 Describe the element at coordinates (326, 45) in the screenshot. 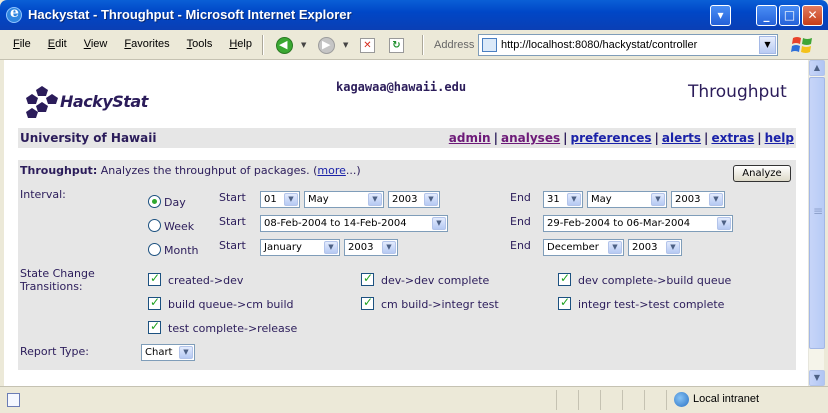

I see `forward-arrow-icon` at that location.